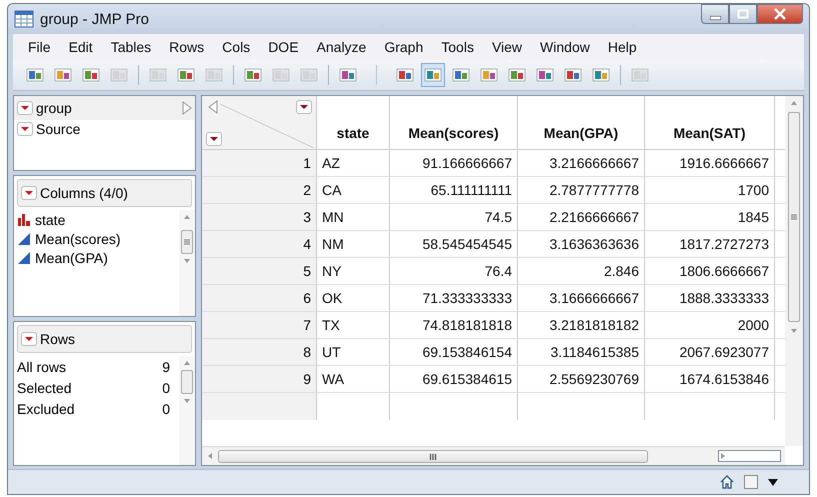 This screenshot has width=817, height=497. I want to click on table-cell: TX, so click(353, 325).